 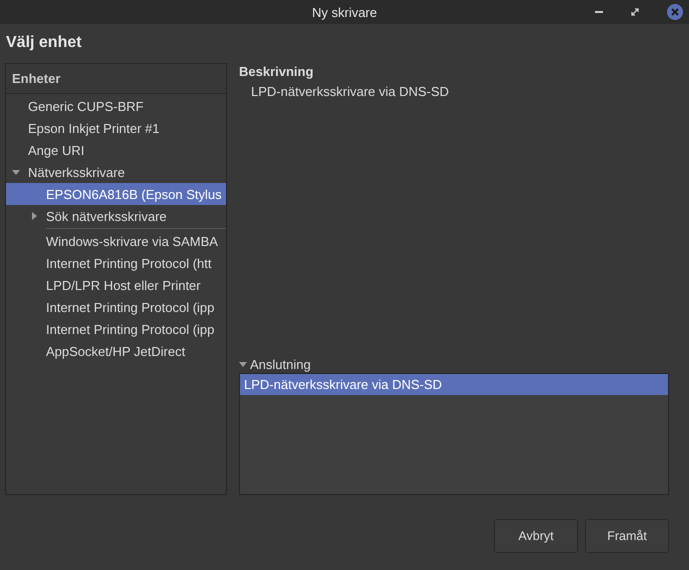 What do you see at coordinates (116, 194) in the screenshot?
I see `tree-item: EPSON6A816B (Epson Stylus` at bounding box center [116, 194].